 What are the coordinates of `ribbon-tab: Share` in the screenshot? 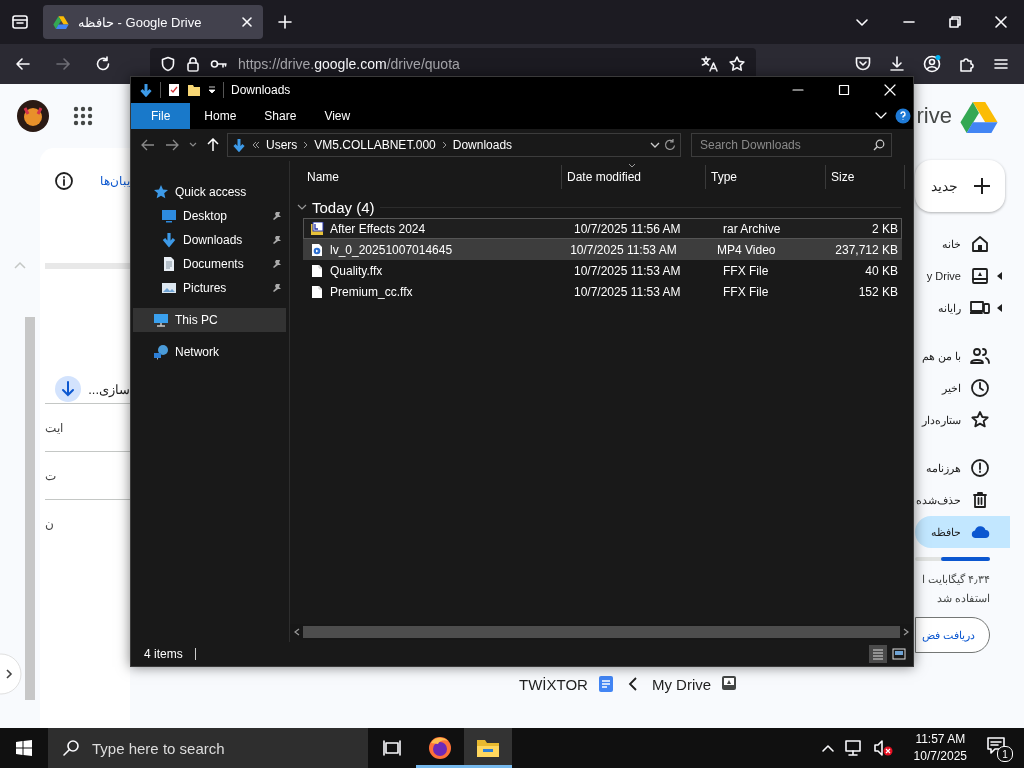 It's located at (280, 116).